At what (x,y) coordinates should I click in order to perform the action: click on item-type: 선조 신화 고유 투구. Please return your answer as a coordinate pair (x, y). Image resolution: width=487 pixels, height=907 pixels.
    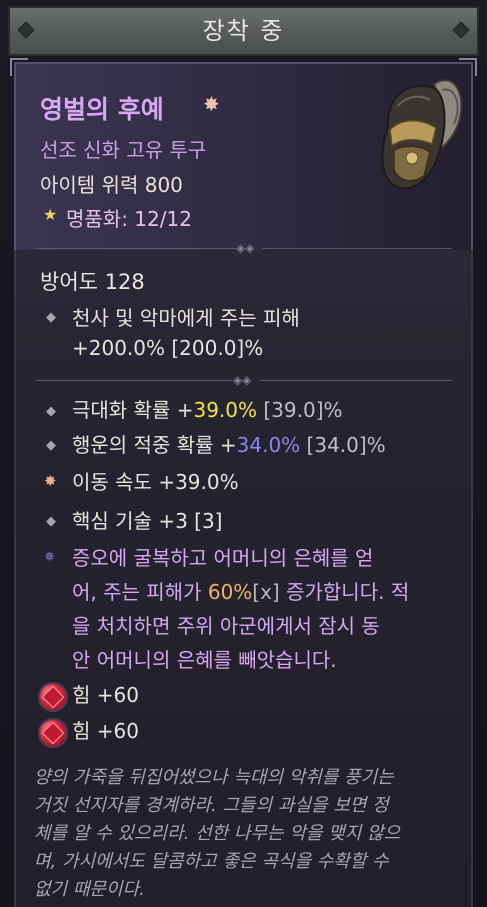
    Looking at the image, I should click on (123, 150).